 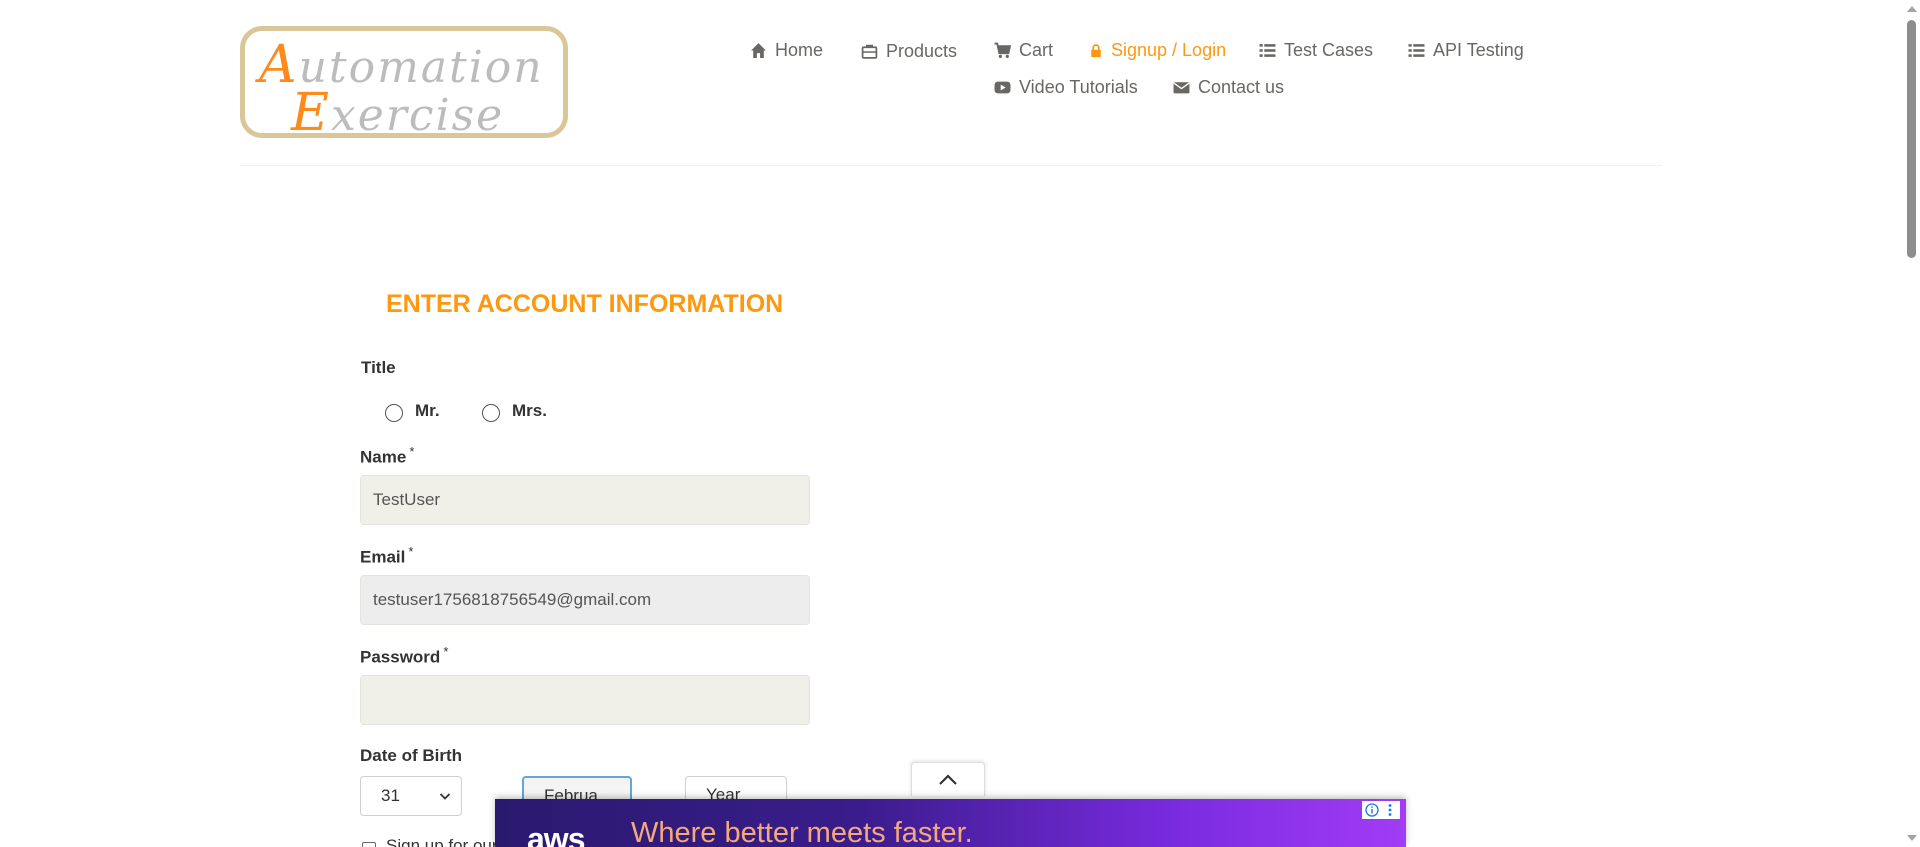 I want to click on title-mr-option: Mr., so click(x=412, y=411).